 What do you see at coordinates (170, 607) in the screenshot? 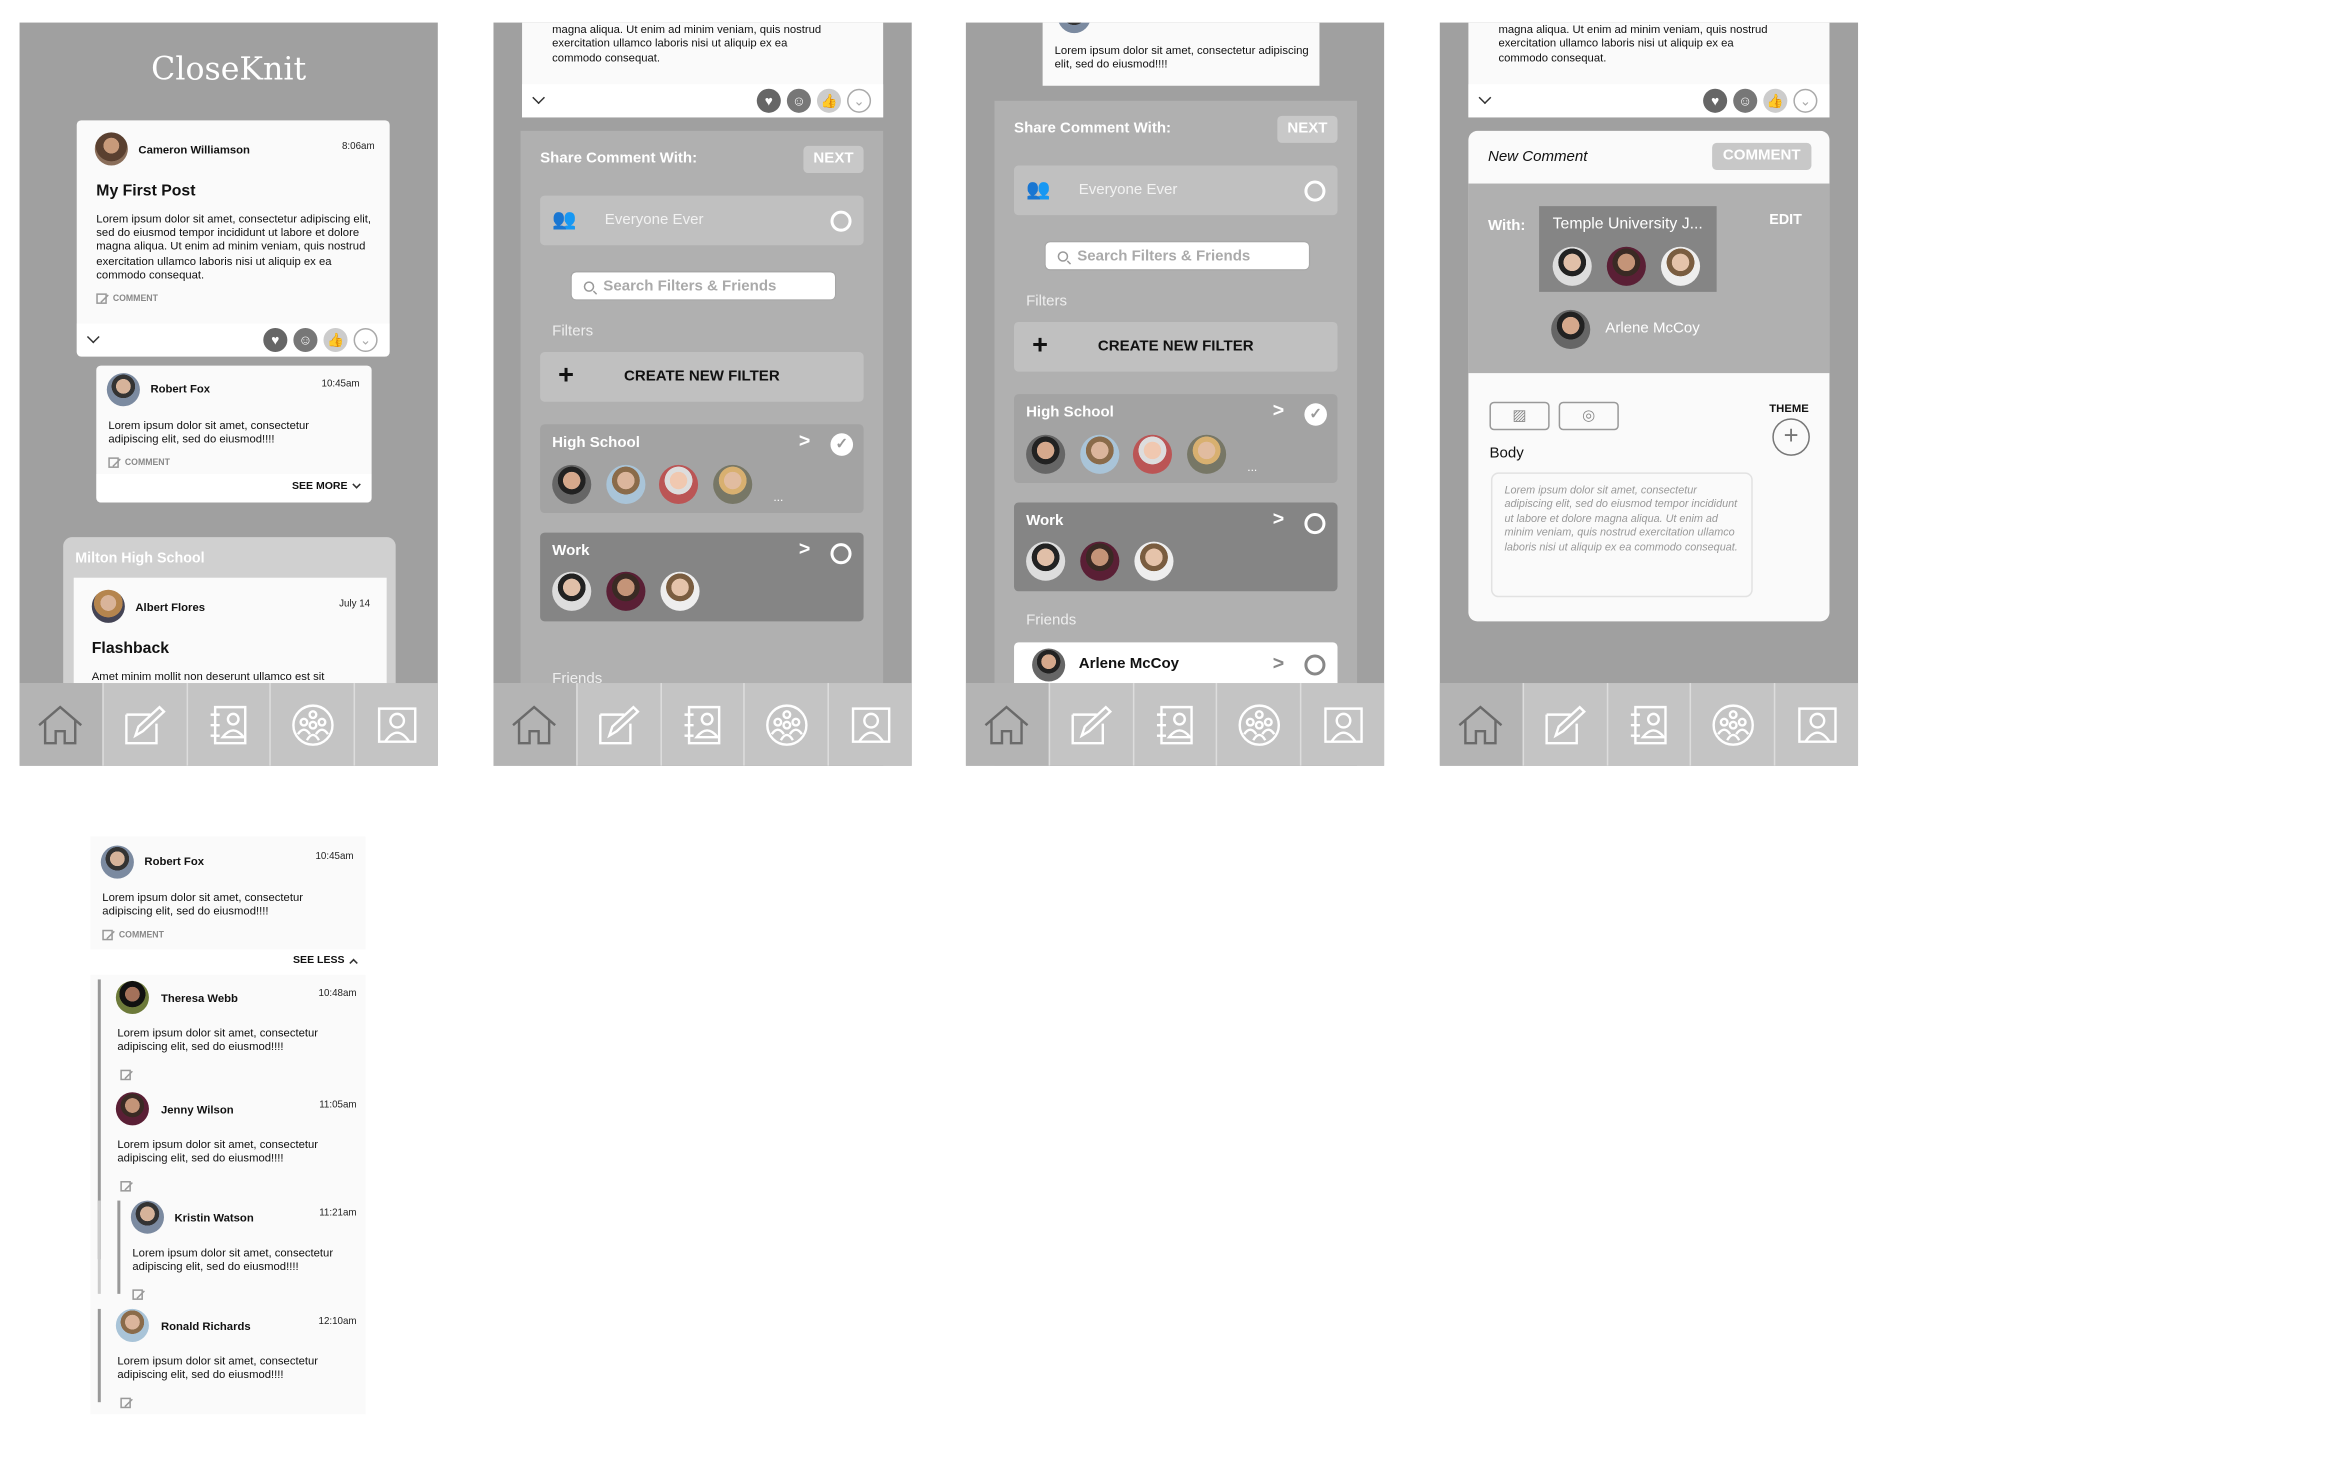
I see `post-author: Albert Flores` at bounding box center [170, 607].